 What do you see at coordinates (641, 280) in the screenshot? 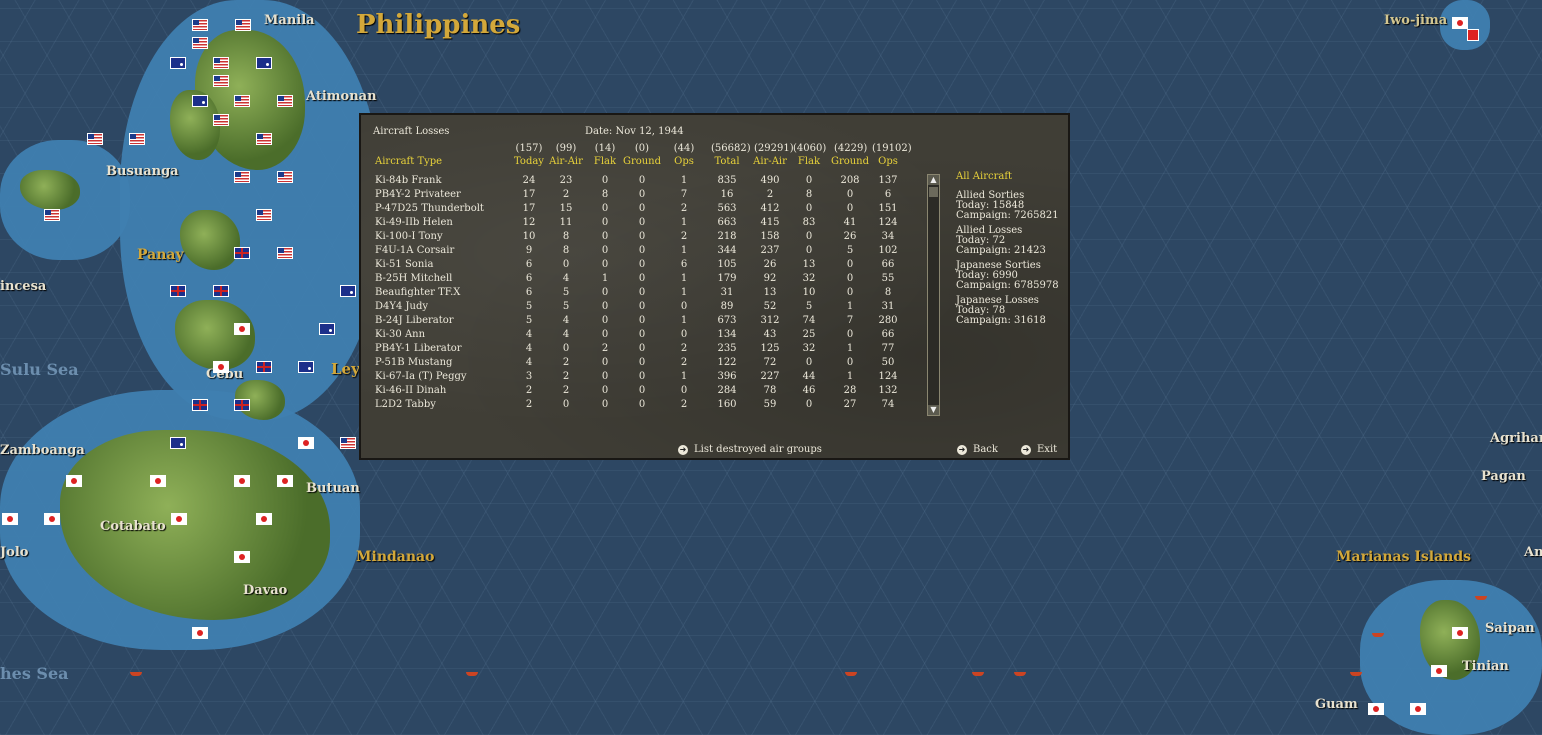
I see `table-row: B-25H Mitchell 6 4 1 0 1 179 92 32 0 55` at bounding box center [641, 280].